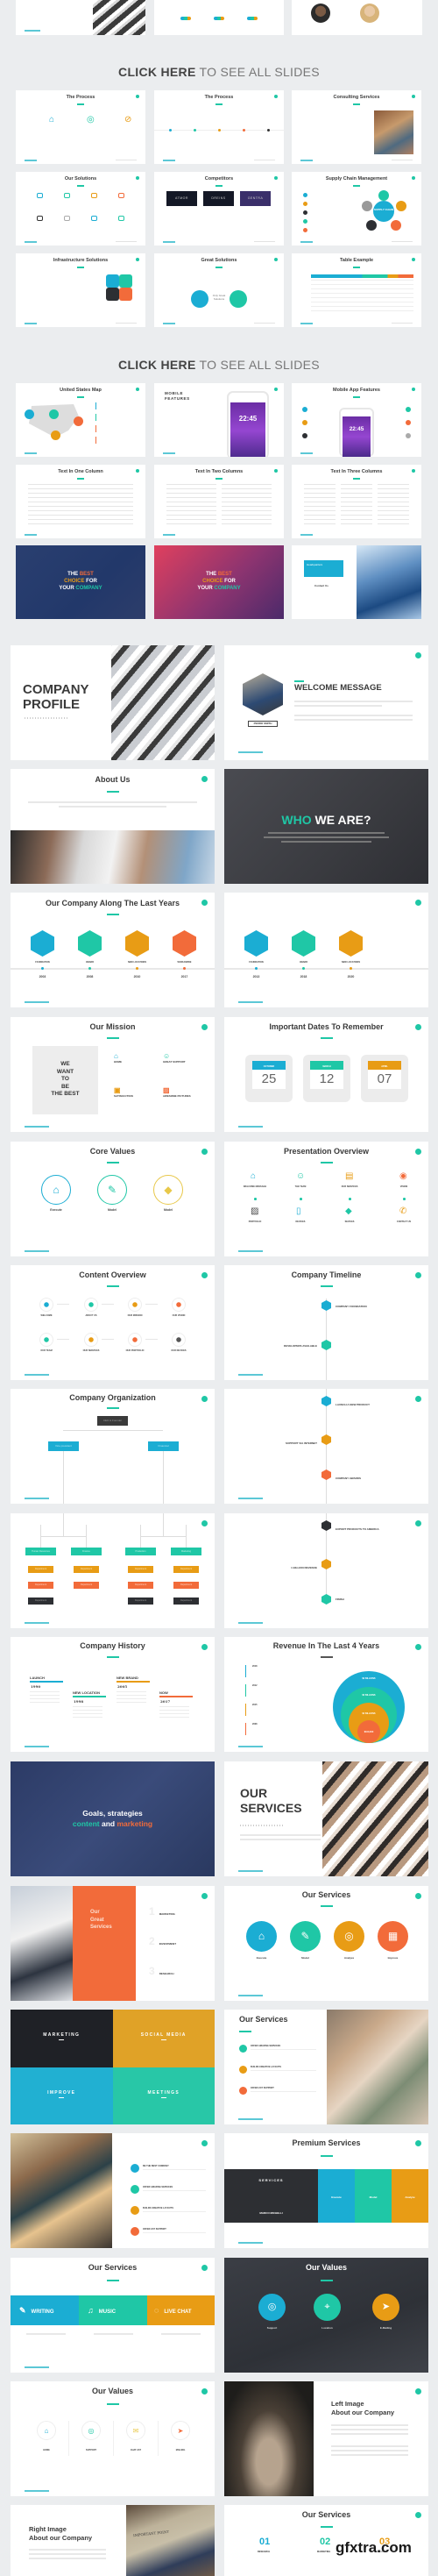 The height and width of the screenshot is (2576, 438). Describe the element at coordinates (219, 127) in the screenshot. I see `slide-thumb: The Process` at that location.